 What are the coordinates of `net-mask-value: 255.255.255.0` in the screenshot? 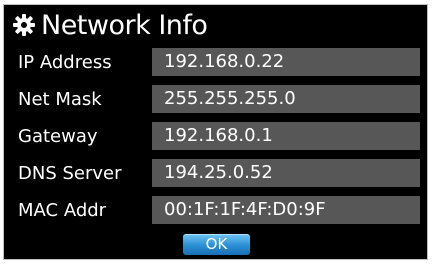 It's located at (286, 99).